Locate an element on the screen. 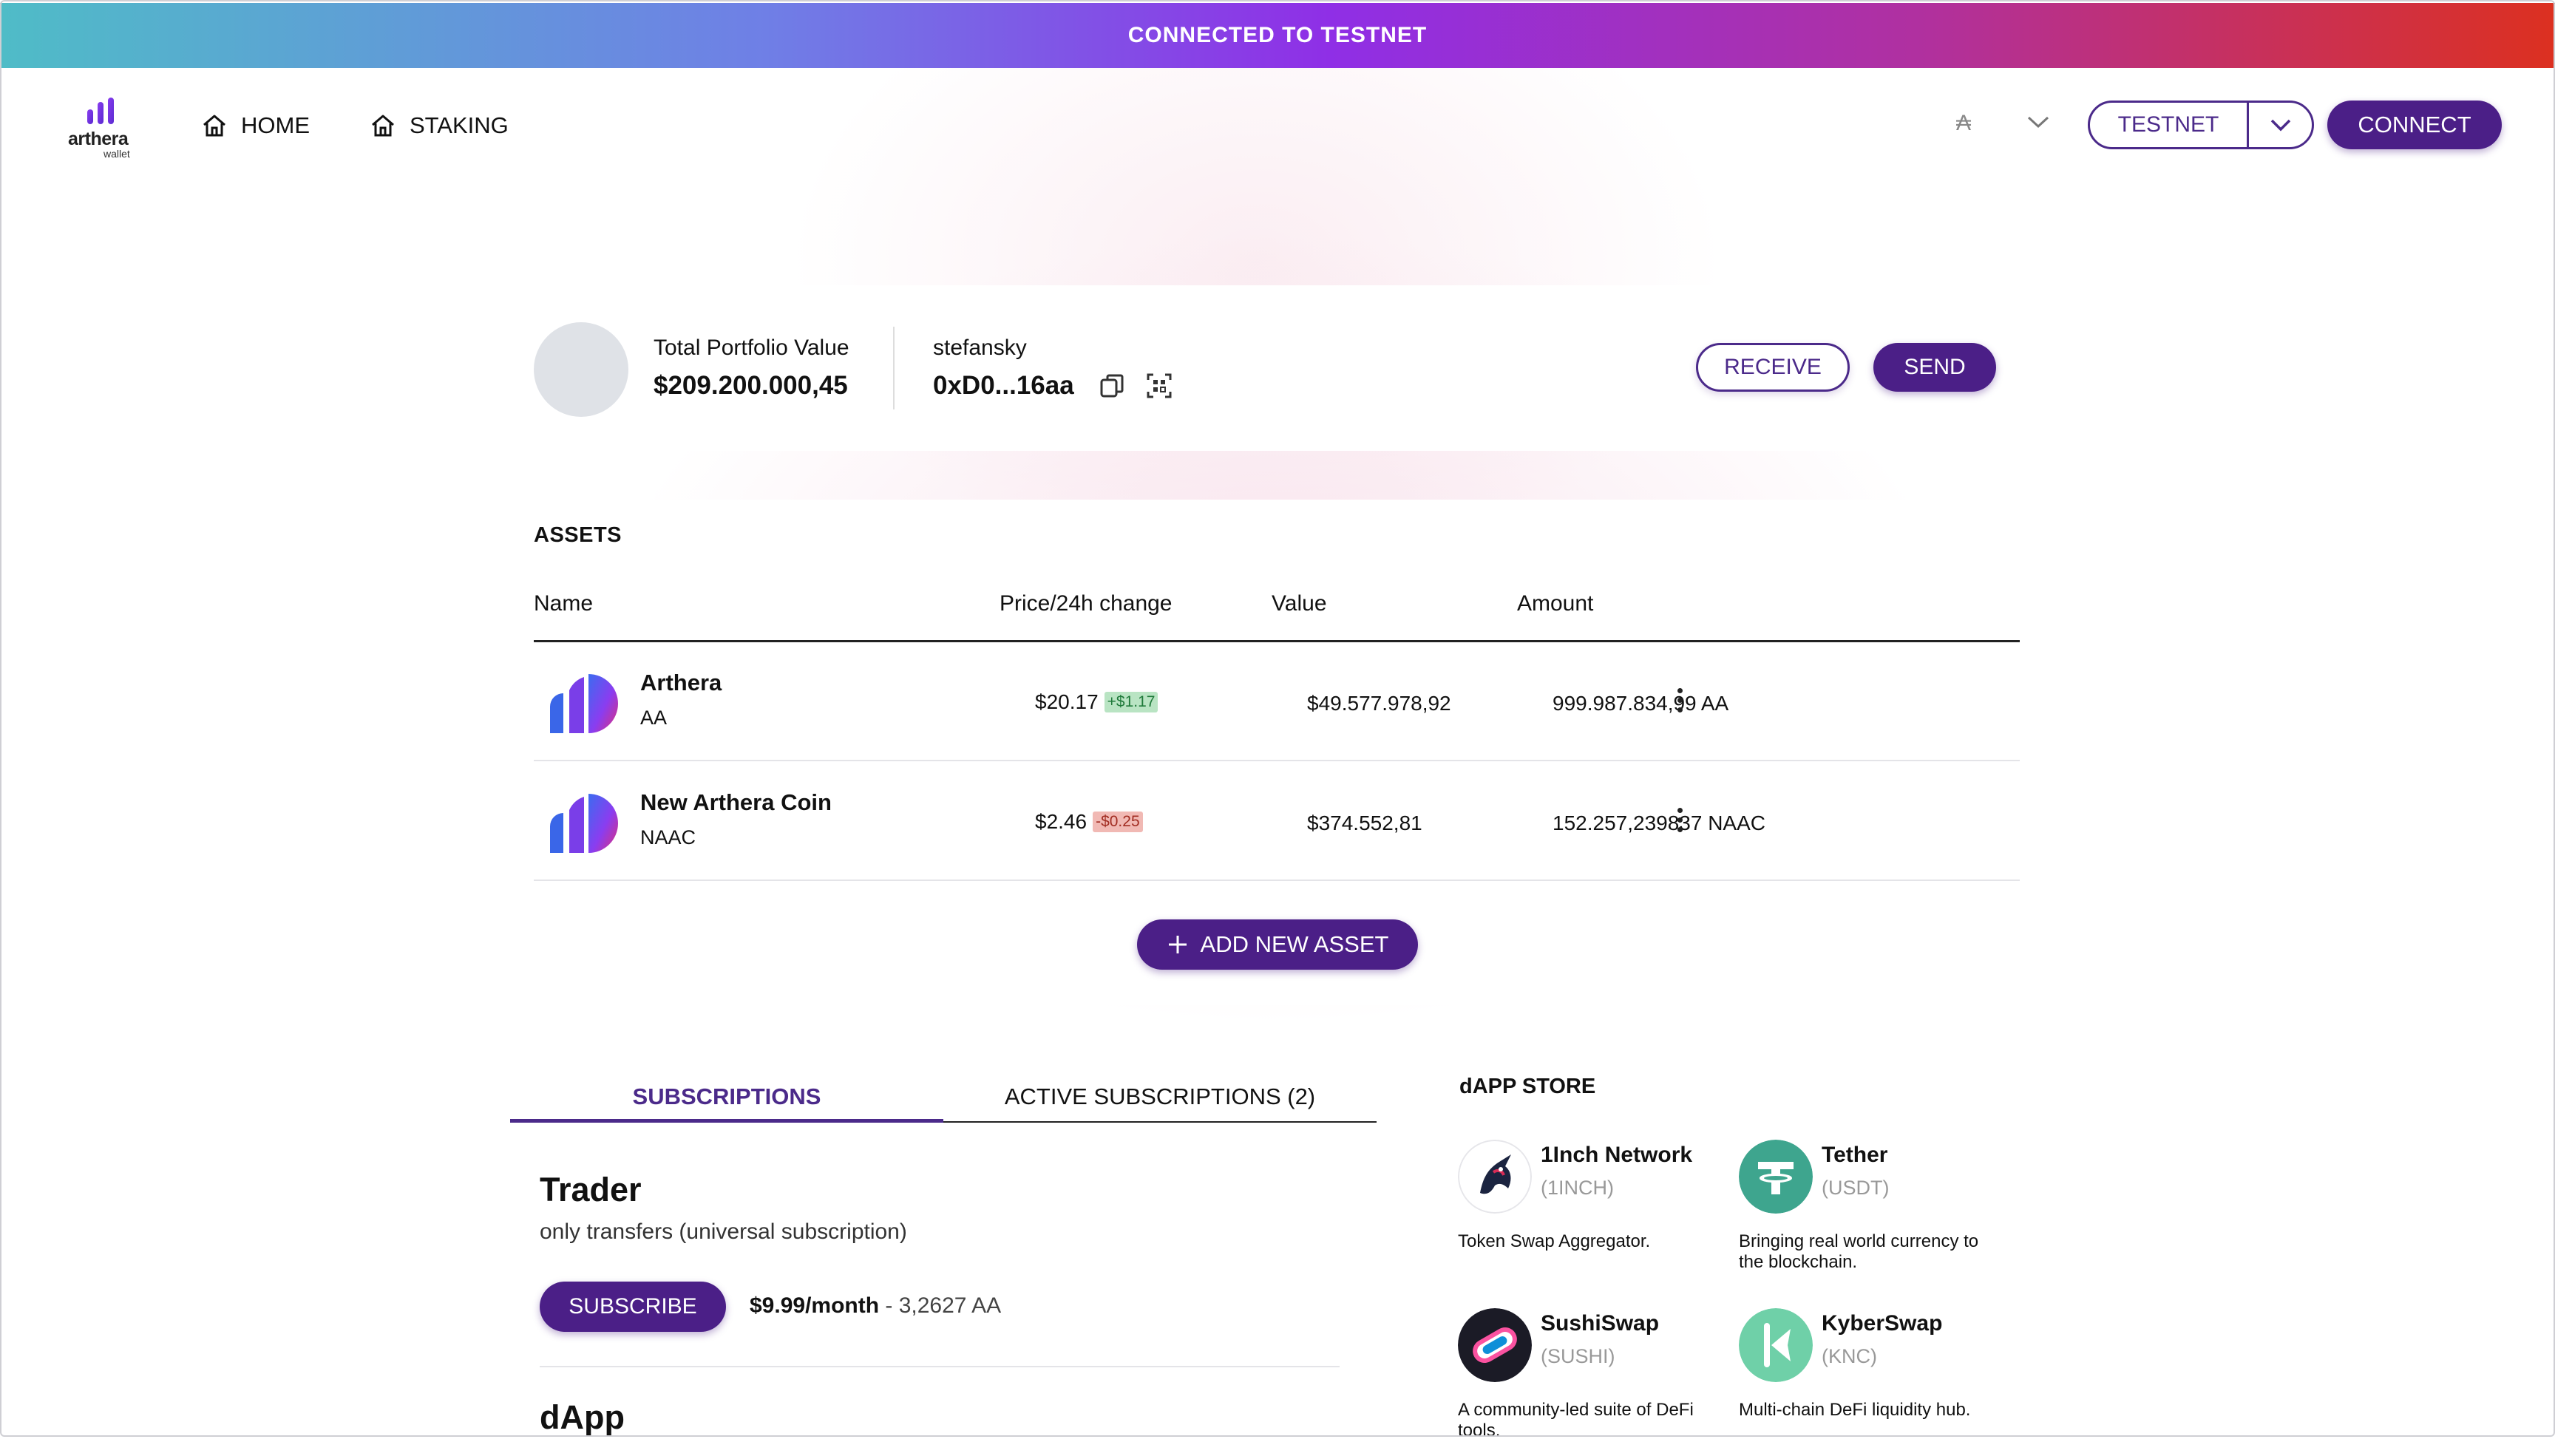 Image resolution: width=2555 pixels, height=1456 pixels. arthera-coin-icon is located at coordinates (584, 703).